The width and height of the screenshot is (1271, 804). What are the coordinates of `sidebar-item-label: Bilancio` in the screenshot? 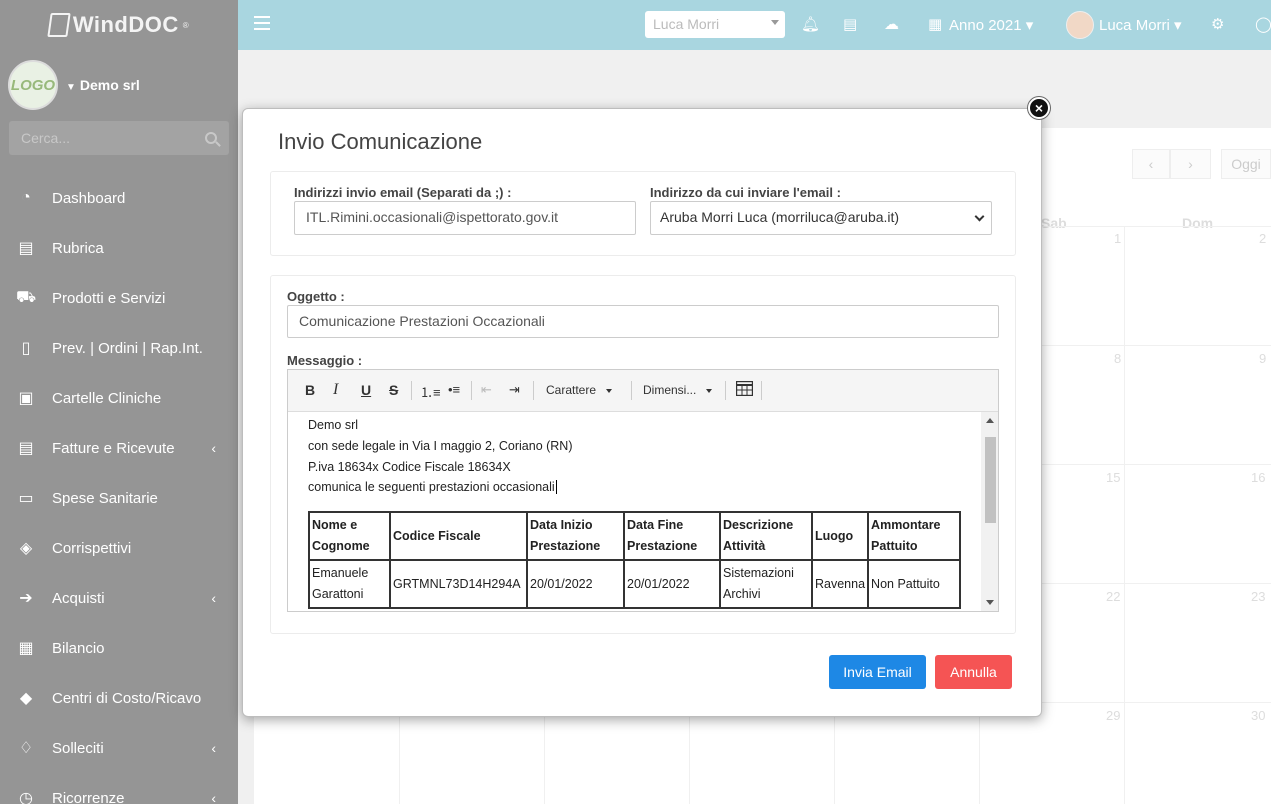 It's located at (78, 648).